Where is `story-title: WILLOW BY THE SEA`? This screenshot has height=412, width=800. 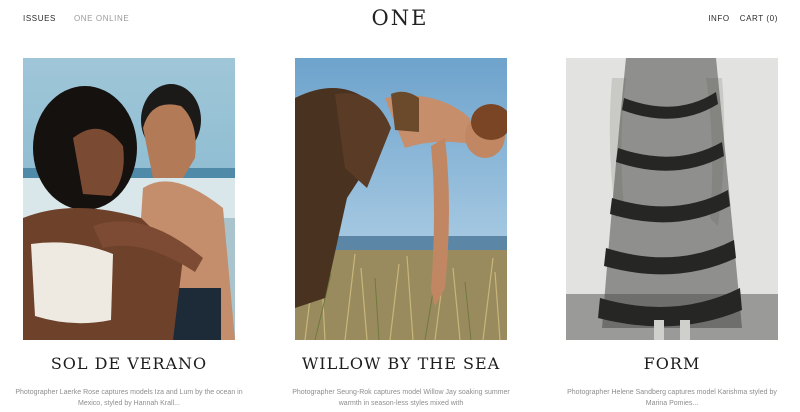
story-title: WILLOW BY THE SEA is located at coordinates (401, 363).